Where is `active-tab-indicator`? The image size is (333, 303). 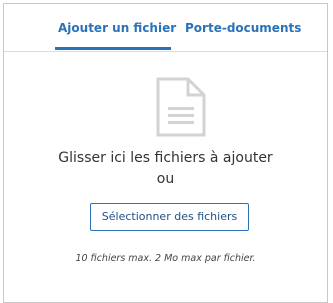 active-tab-indicator is located at coordinates (113, 48).